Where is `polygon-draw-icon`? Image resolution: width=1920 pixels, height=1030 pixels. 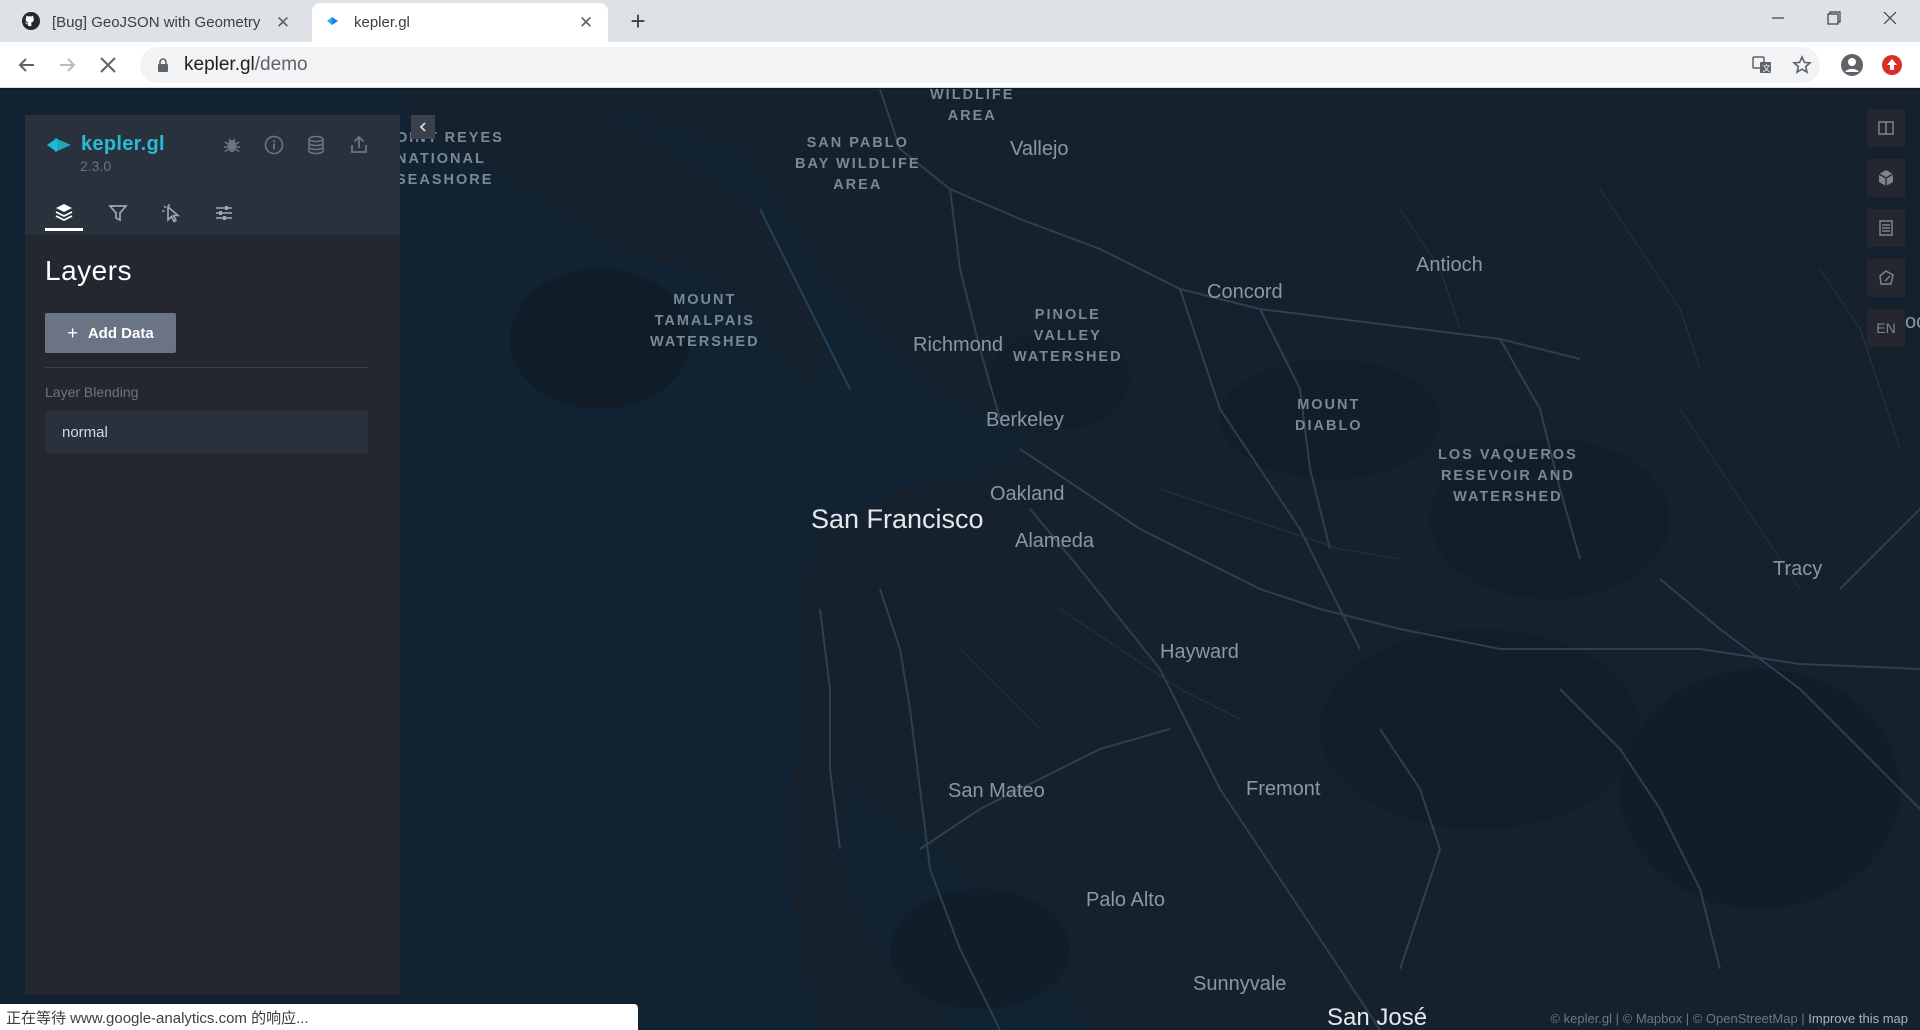
polygon-draw-icon is located at coordinates (1886, 277).